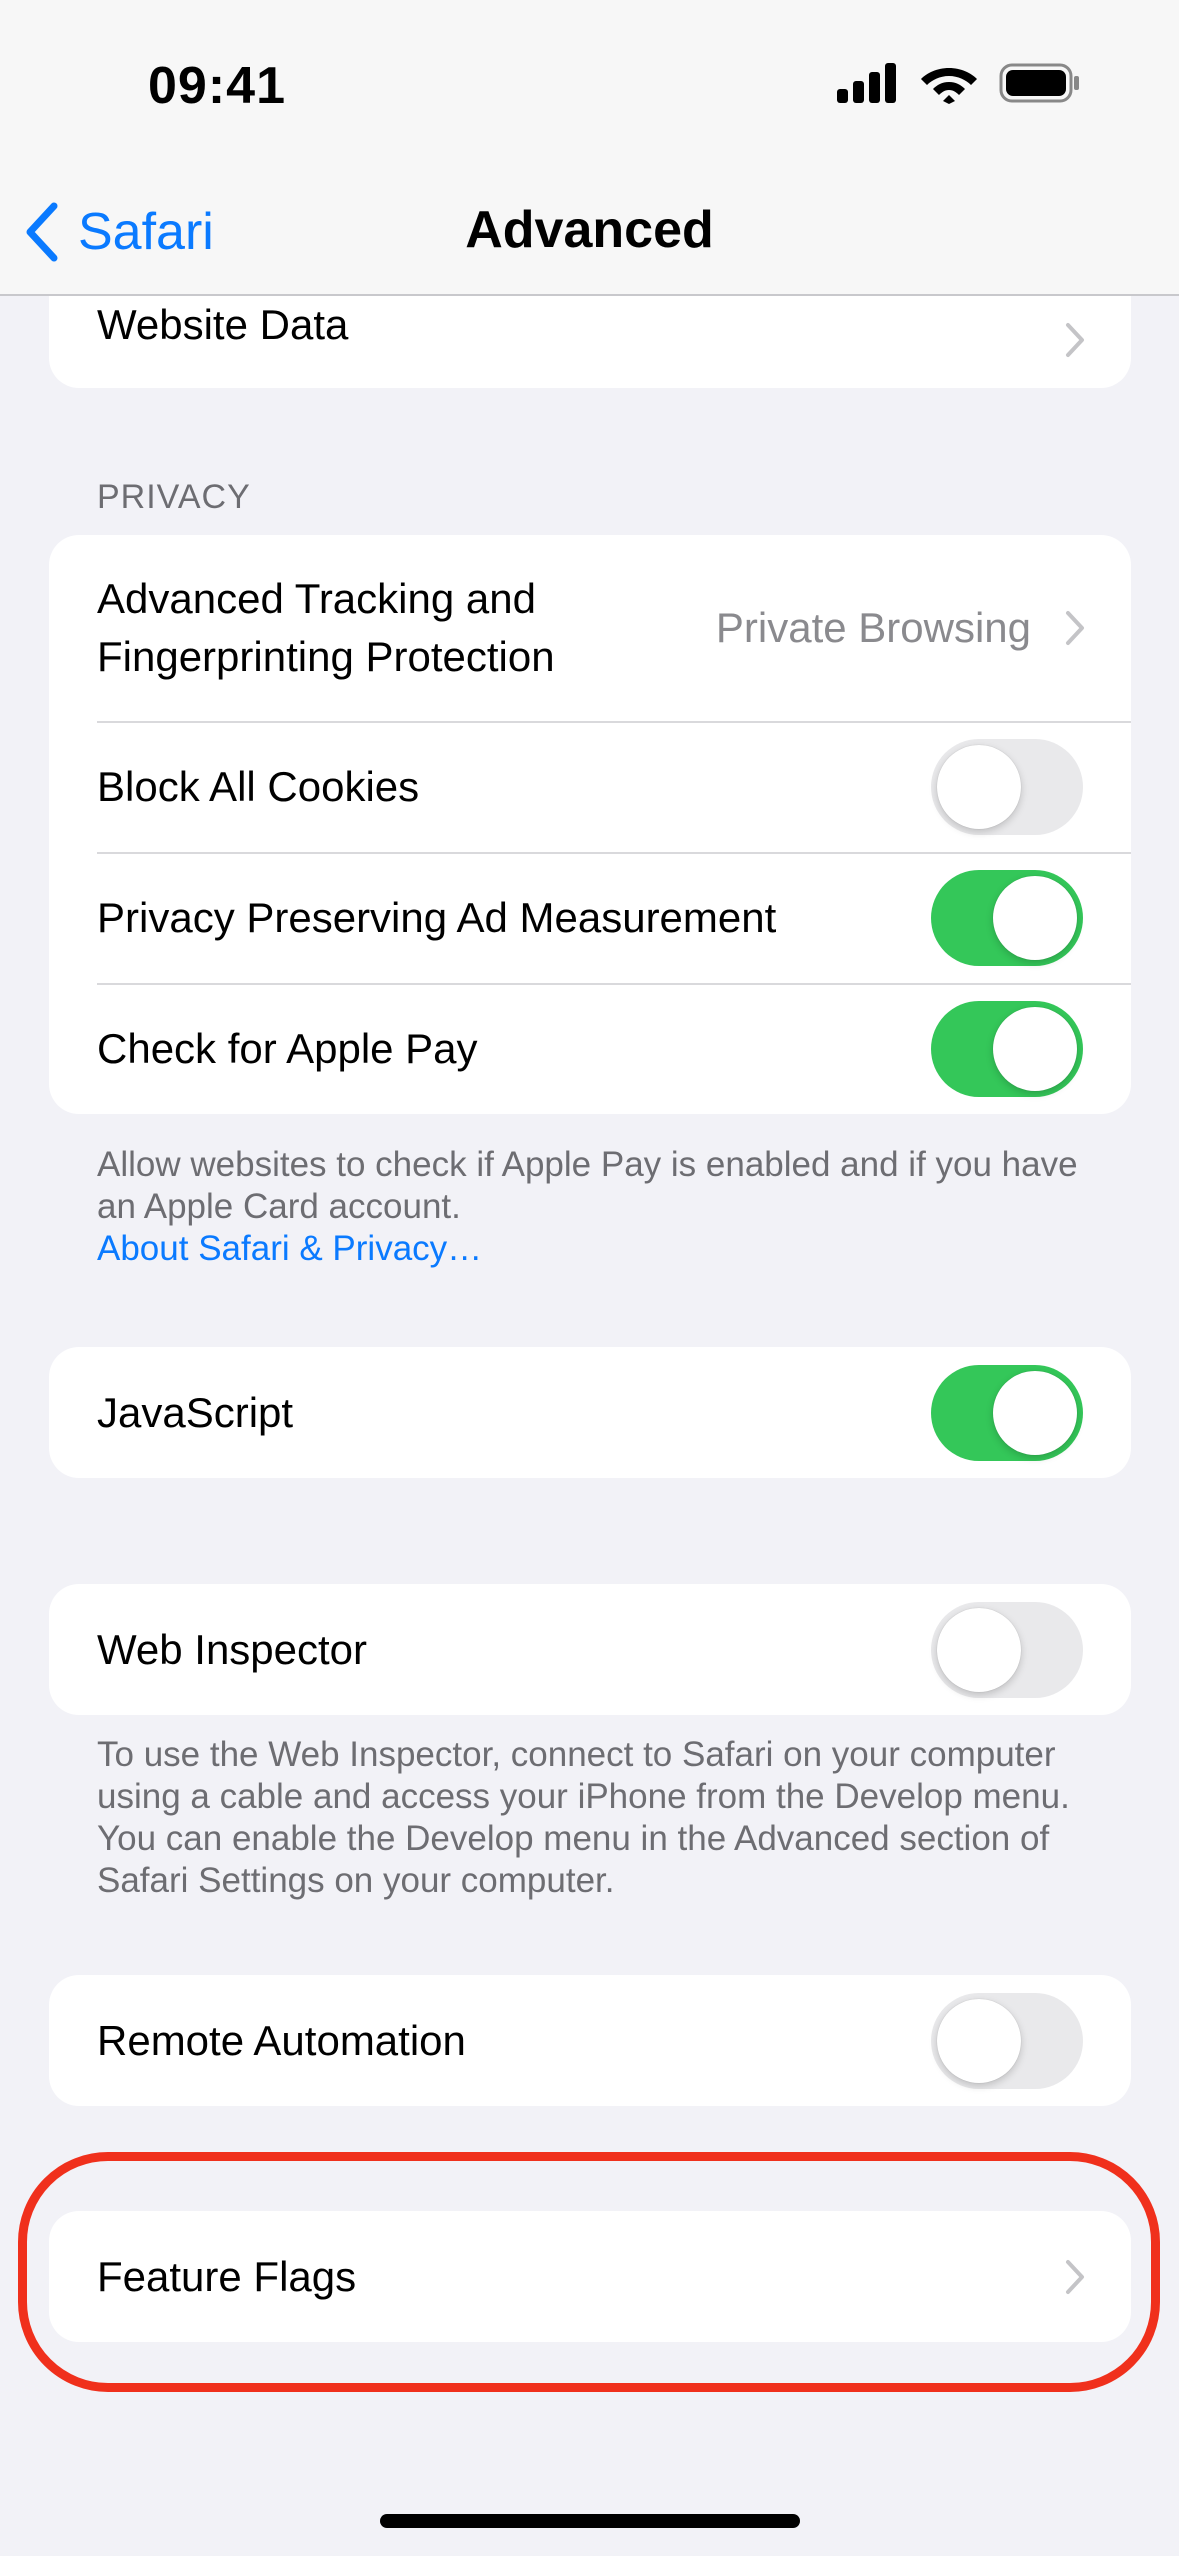 Image resolution: width=1179 pixels, height=2556 pixels. What do you see at coordinates (949, 86) in the screenshot?
I see `wifi-icon` at bounding box center [949, 86].